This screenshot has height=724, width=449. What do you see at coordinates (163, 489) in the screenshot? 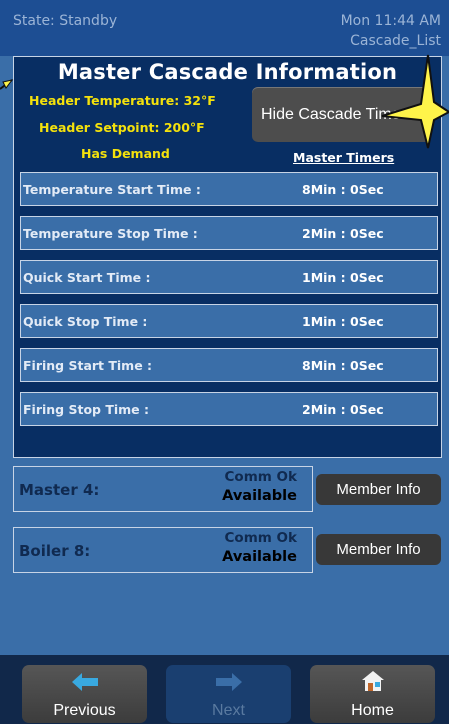
I see `member-row-master-4: Master 4: Comm Ok Available` at bounding box center [163, 489].